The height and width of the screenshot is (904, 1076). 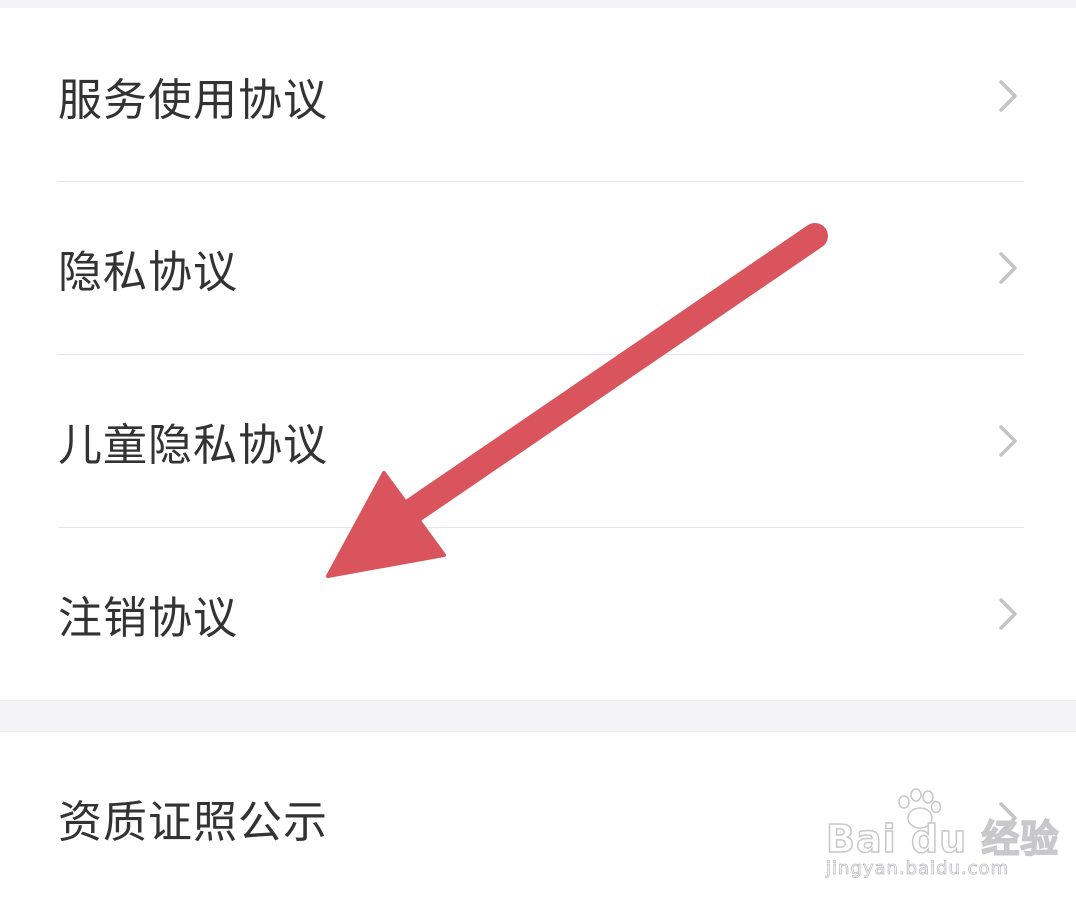 What do you see at coordinates (193, 822) in the screenshot?
I see `list-item-label: 资质证照公示` at bounding box center [193, 822].